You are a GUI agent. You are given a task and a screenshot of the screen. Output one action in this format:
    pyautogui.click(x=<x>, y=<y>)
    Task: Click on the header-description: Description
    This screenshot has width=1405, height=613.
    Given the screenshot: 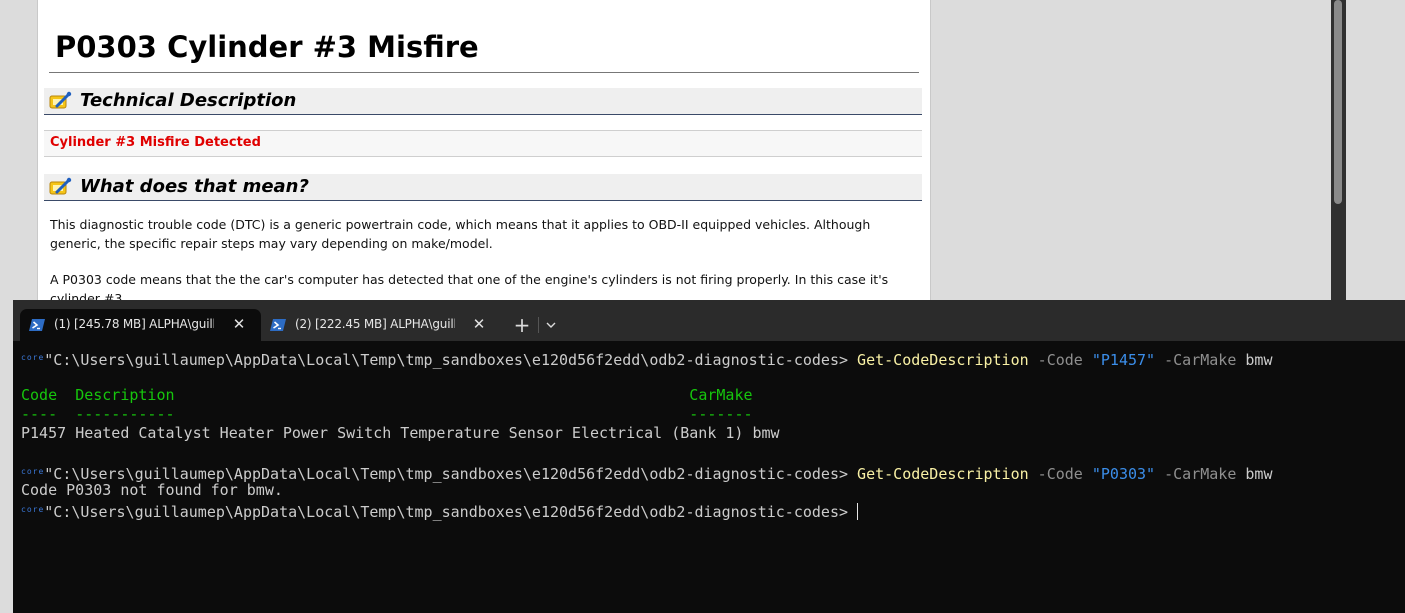 What is the action you would take?
    pyautogui.click(x=125, y=395)
    